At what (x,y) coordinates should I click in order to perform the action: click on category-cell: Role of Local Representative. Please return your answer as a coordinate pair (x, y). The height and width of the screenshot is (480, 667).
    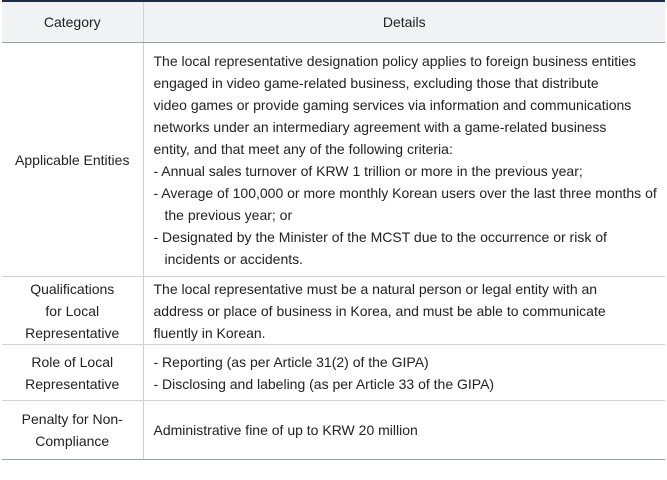
    Looking at the image, I should click on (73, 372).